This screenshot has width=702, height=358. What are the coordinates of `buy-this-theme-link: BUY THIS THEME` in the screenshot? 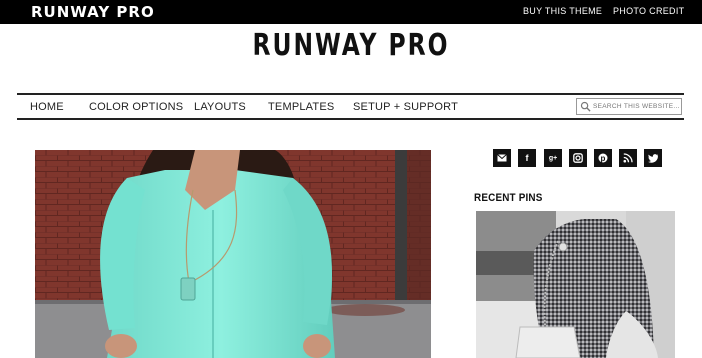 It's located at (562, 11).